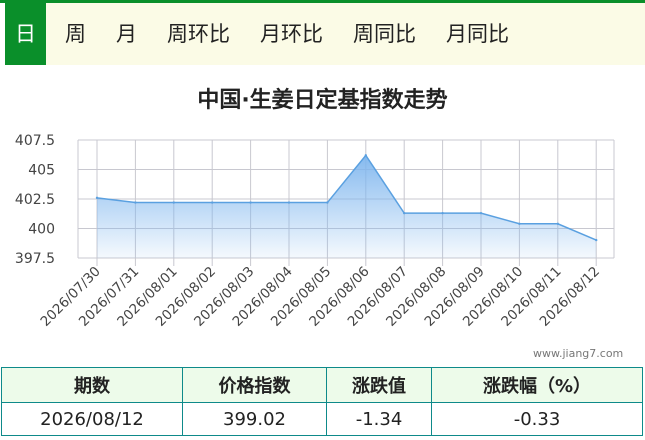  Describe the element at coordinates (92, 385) in the screenshot. I see `header-period: 期数` at that location.